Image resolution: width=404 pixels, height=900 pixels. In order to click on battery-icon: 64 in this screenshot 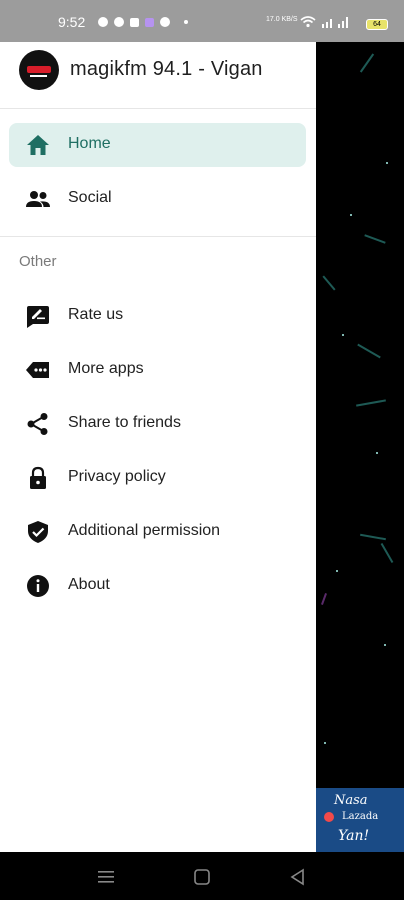, I will do `click(377, 24)`.